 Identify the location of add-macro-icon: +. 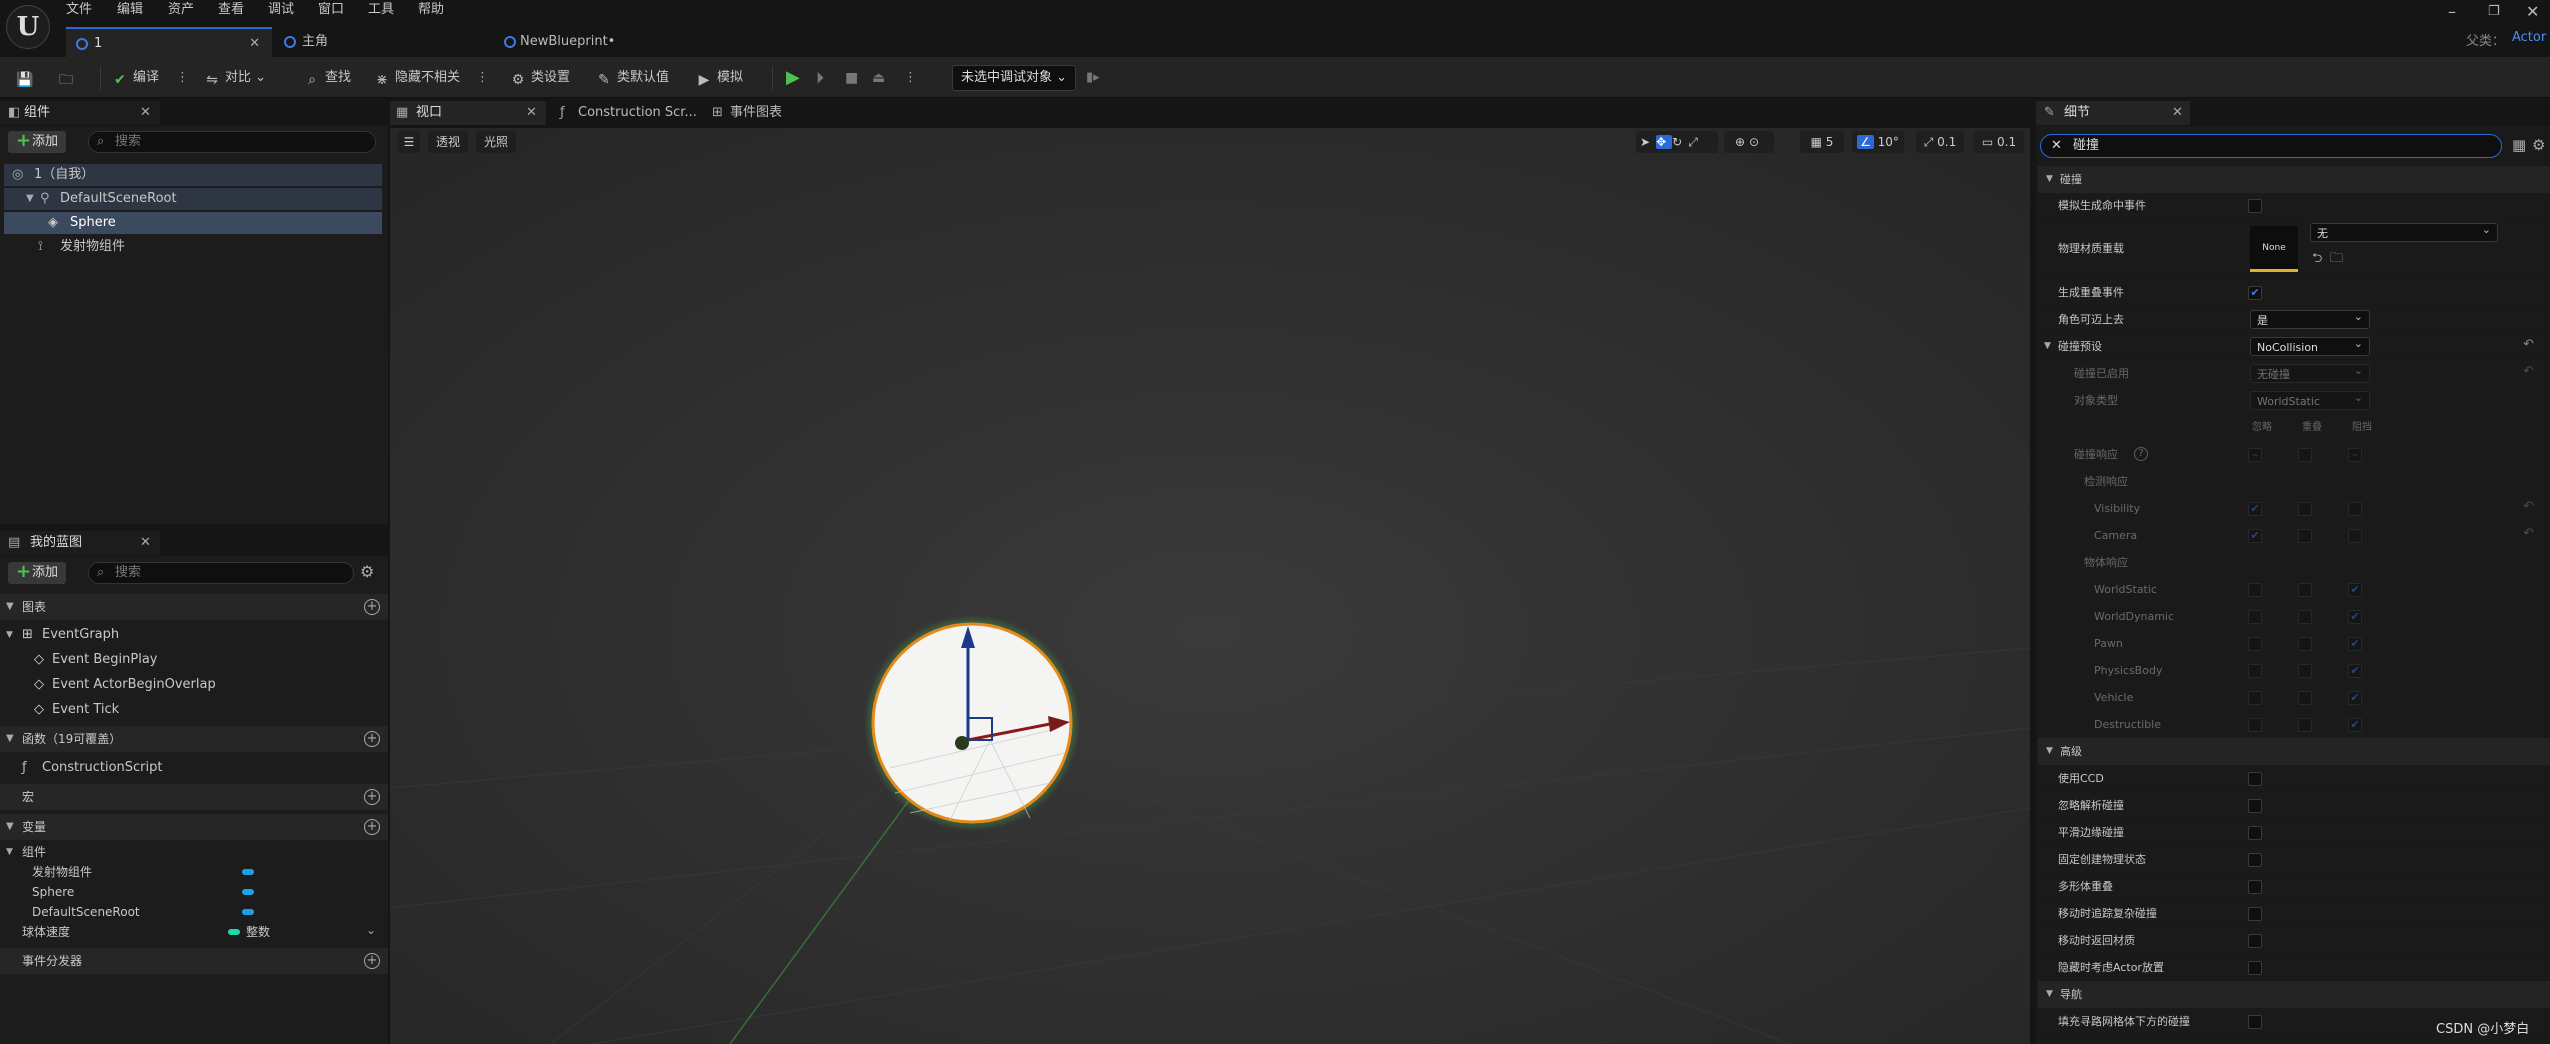
(372, 797).